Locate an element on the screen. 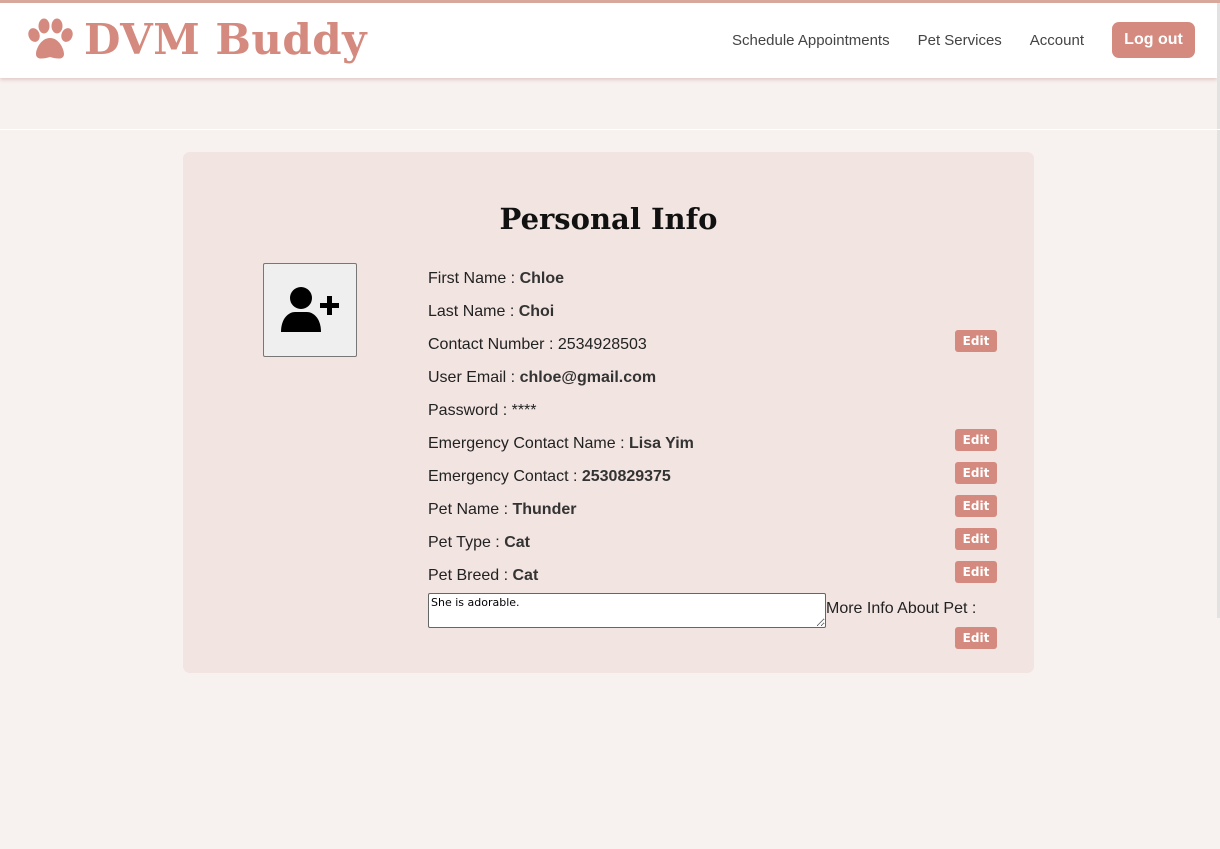 The width and height of the screenshot is (1220, 849). emergency-contact-name-label: Emergency Contact Name : is located at coordinates (528, 443).